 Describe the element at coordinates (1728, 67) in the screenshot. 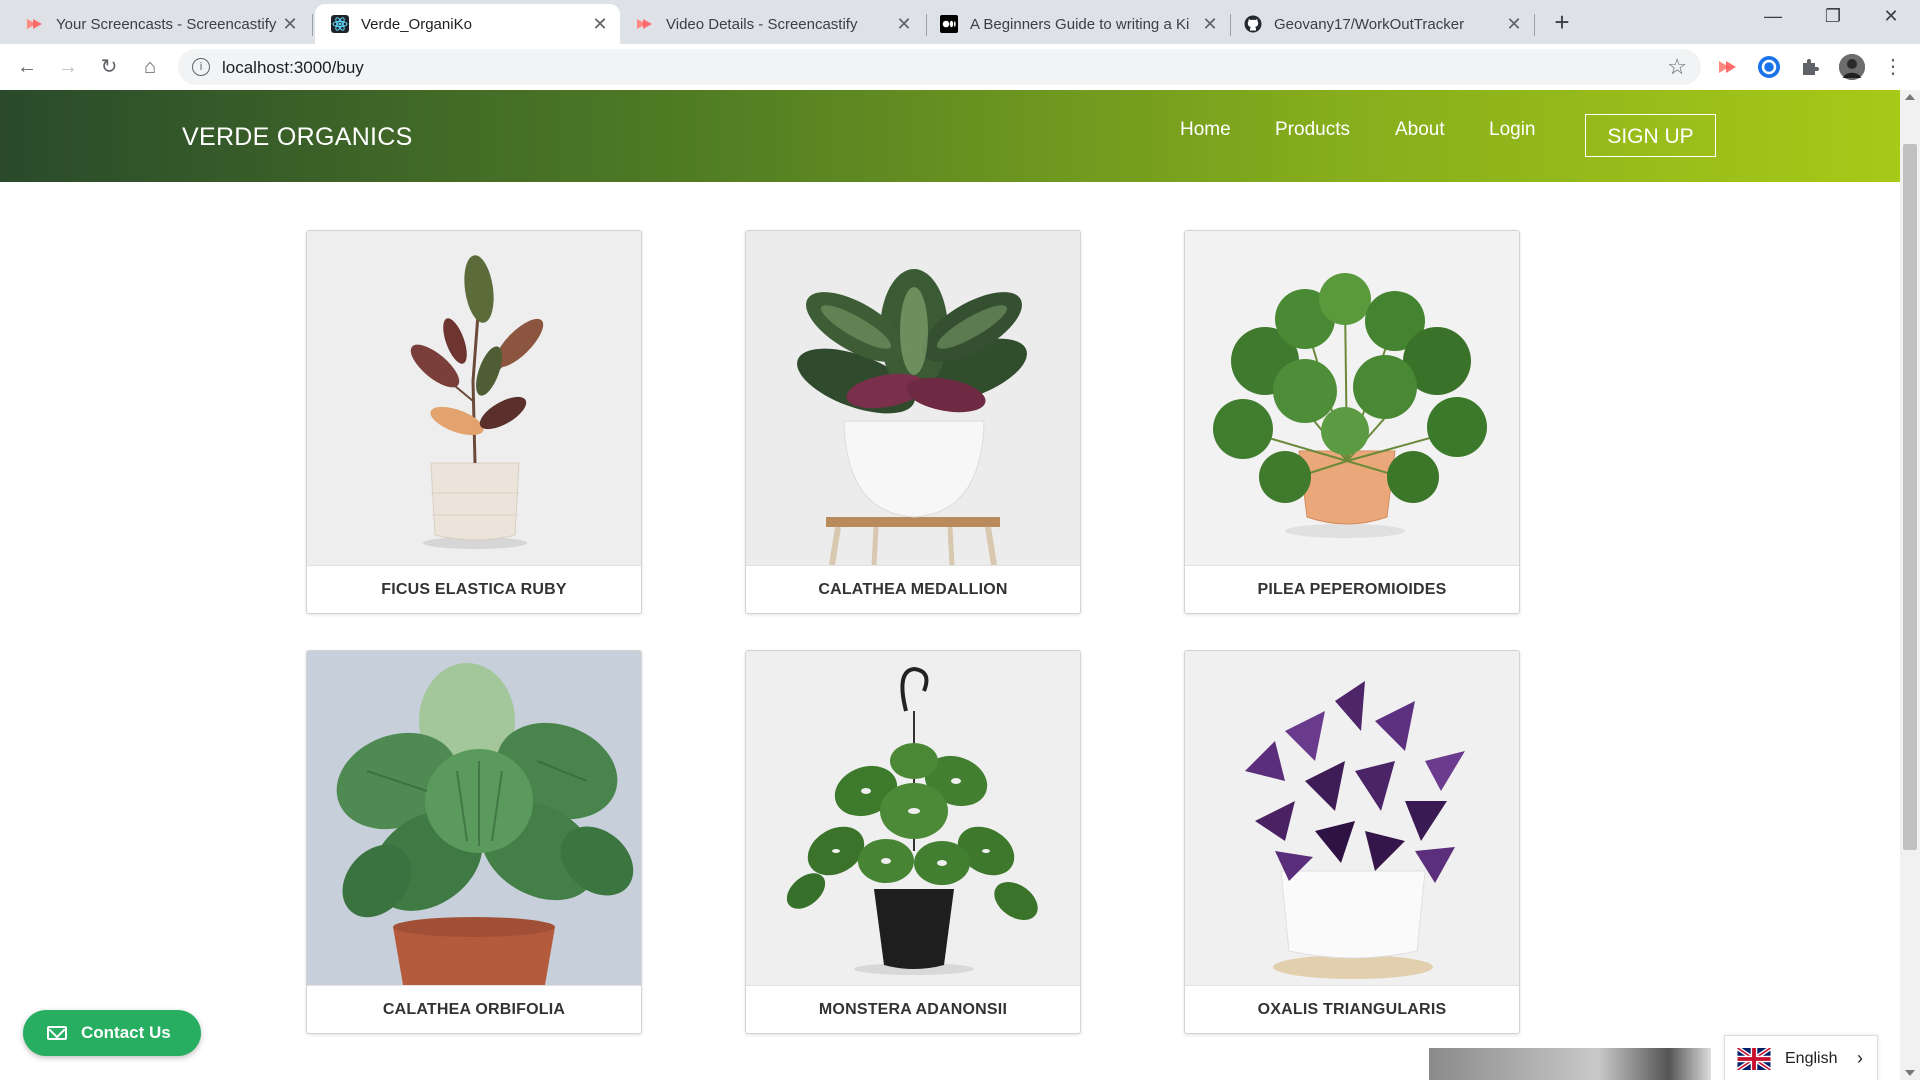

I see `screencastify-extension-icon` at that location.